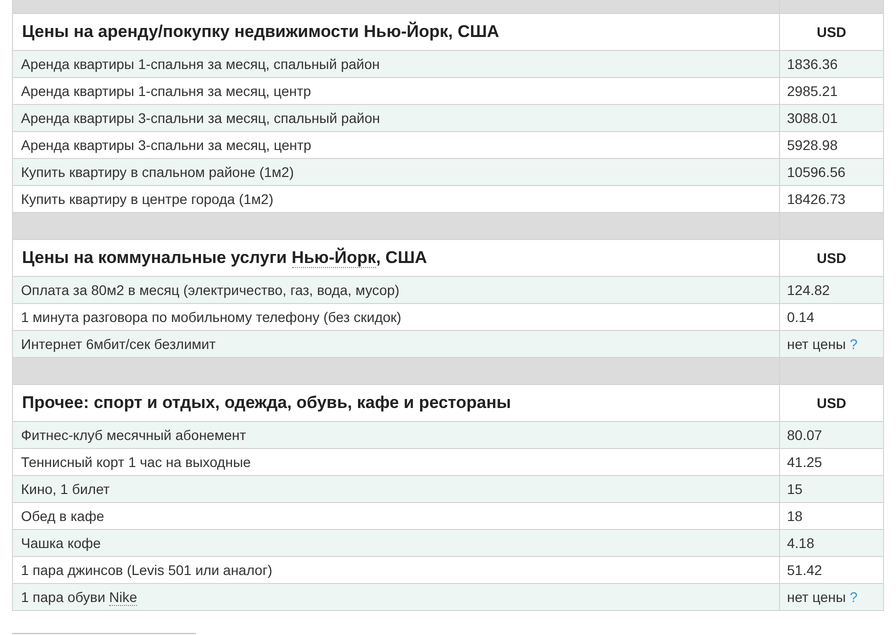 The height and width of the screenshot is (635, 896). I want to click on item-label: Кино, 1 билет, so click(65, 489).